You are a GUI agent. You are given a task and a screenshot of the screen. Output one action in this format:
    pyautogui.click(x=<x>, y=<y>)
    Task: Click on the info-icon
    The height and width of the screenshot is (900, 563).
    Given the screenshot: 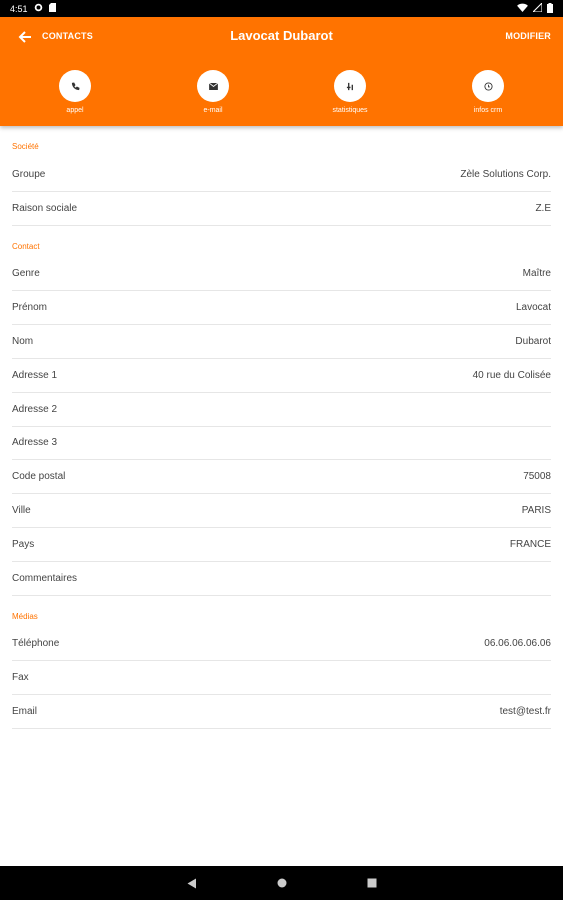 What is the action you would take?
    pyautogui.click(x=488, y=86)
    